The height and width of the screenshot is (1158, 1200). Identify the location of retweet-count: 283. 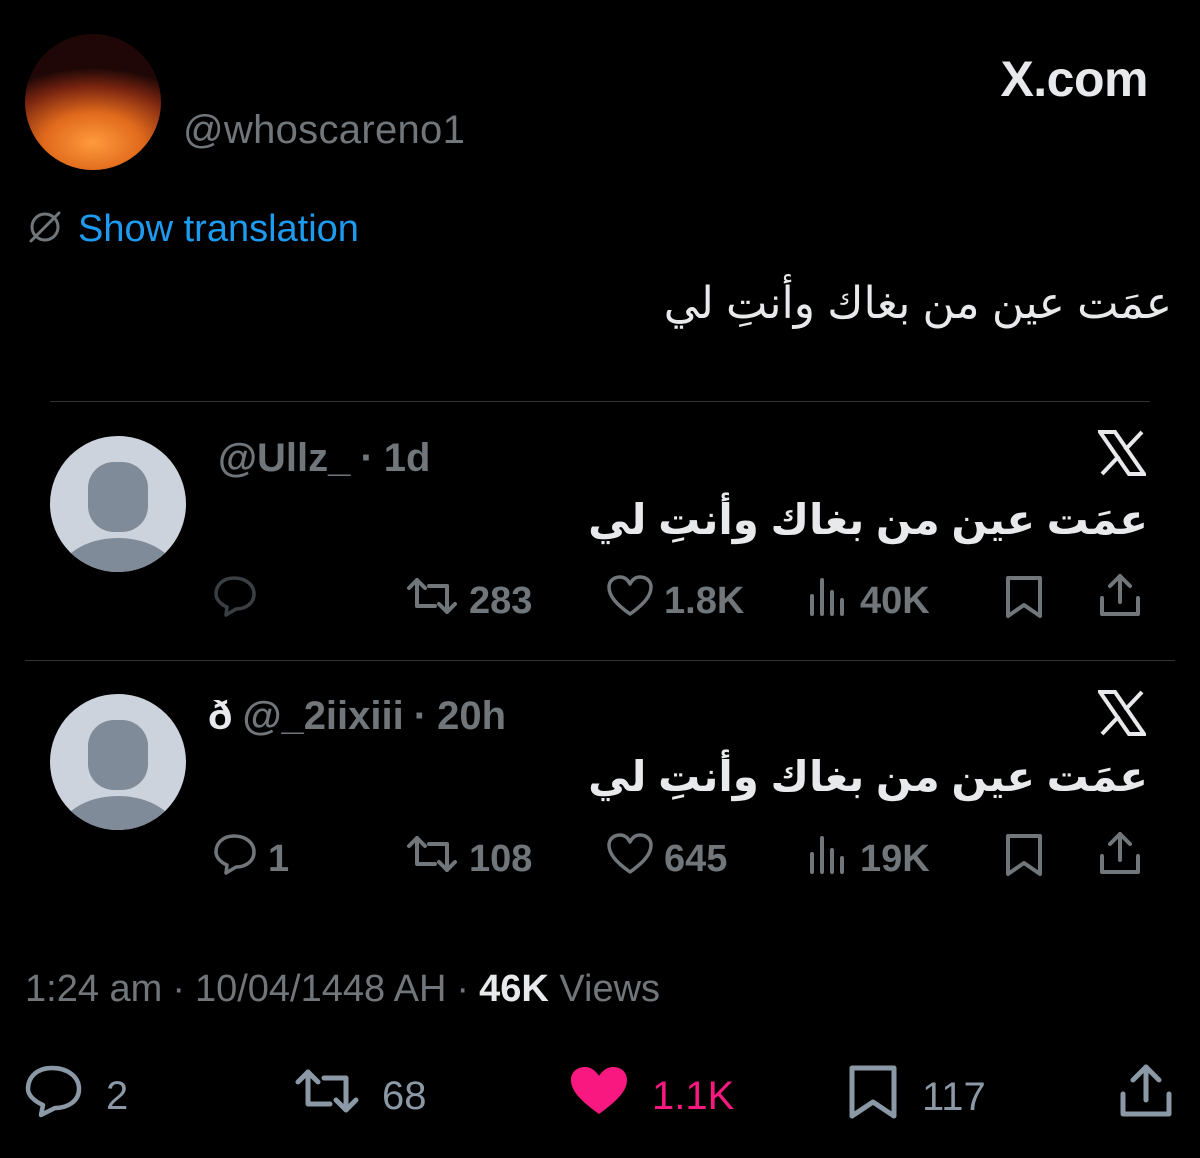
(501, 600).